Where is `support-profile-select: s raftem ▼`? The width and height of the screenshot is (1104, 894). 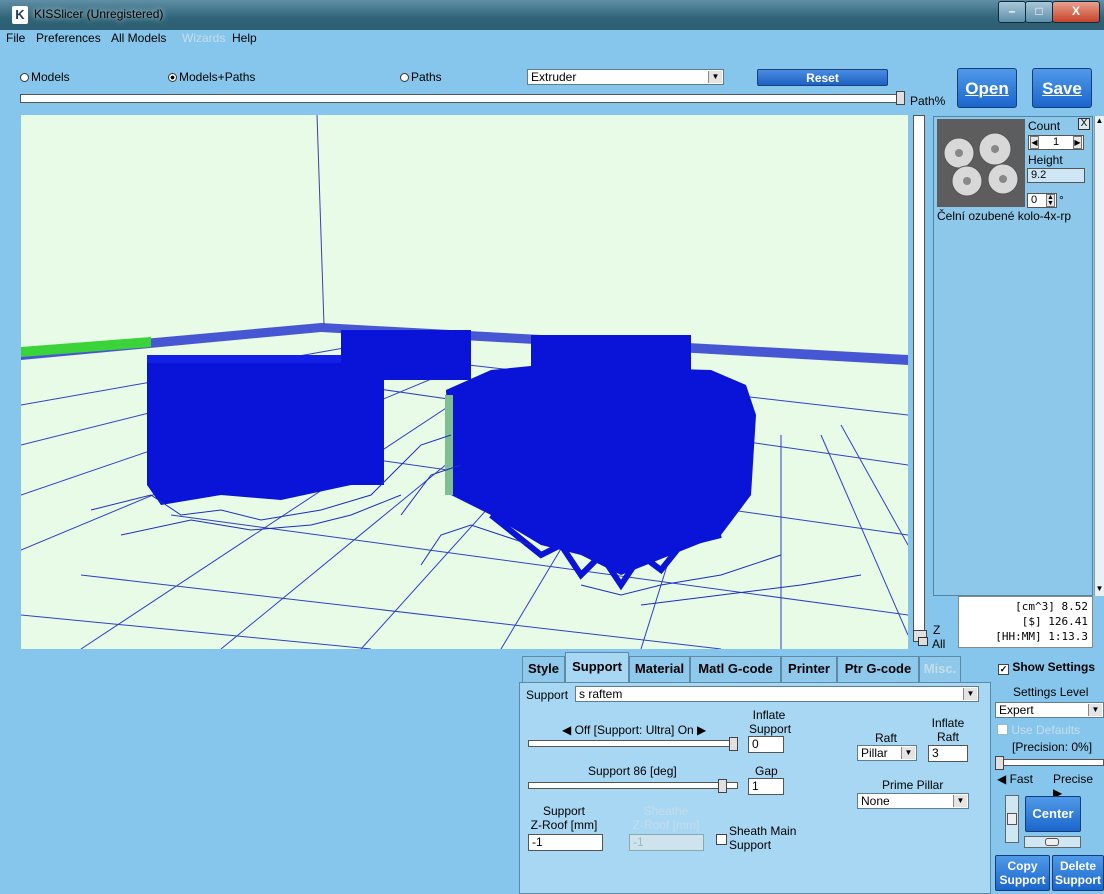 support-profile-select: s raftem ▼ is located at coordinates (777, 694).